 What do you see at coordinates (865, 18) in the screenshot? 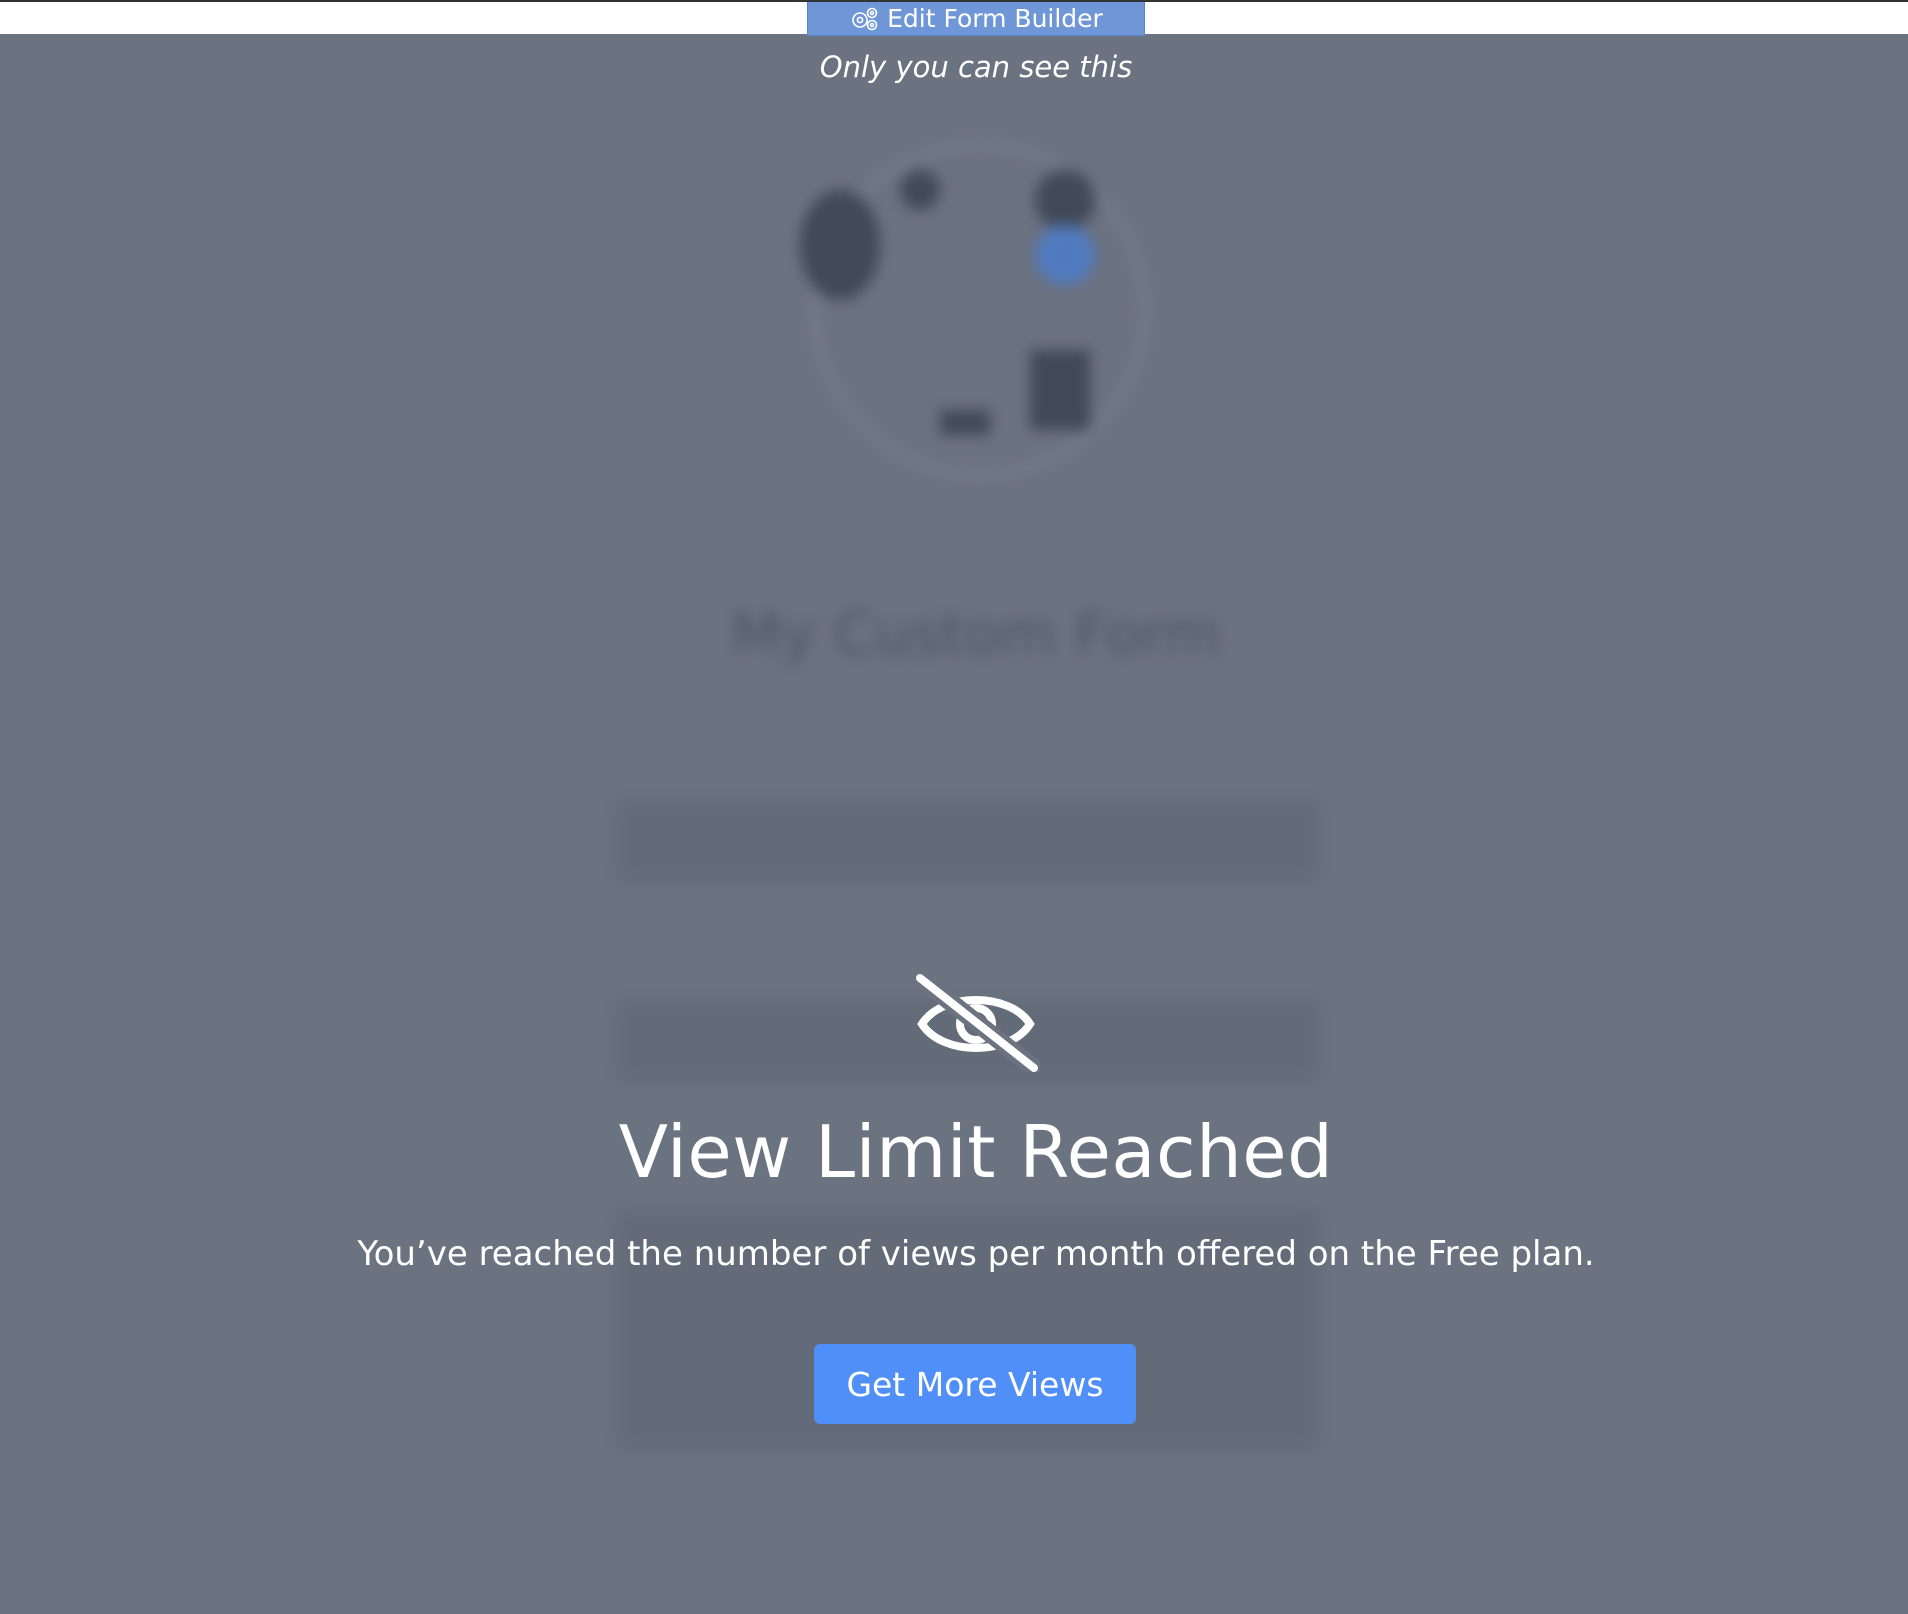
I see `gears-icon` at bounding box center [865, 18].